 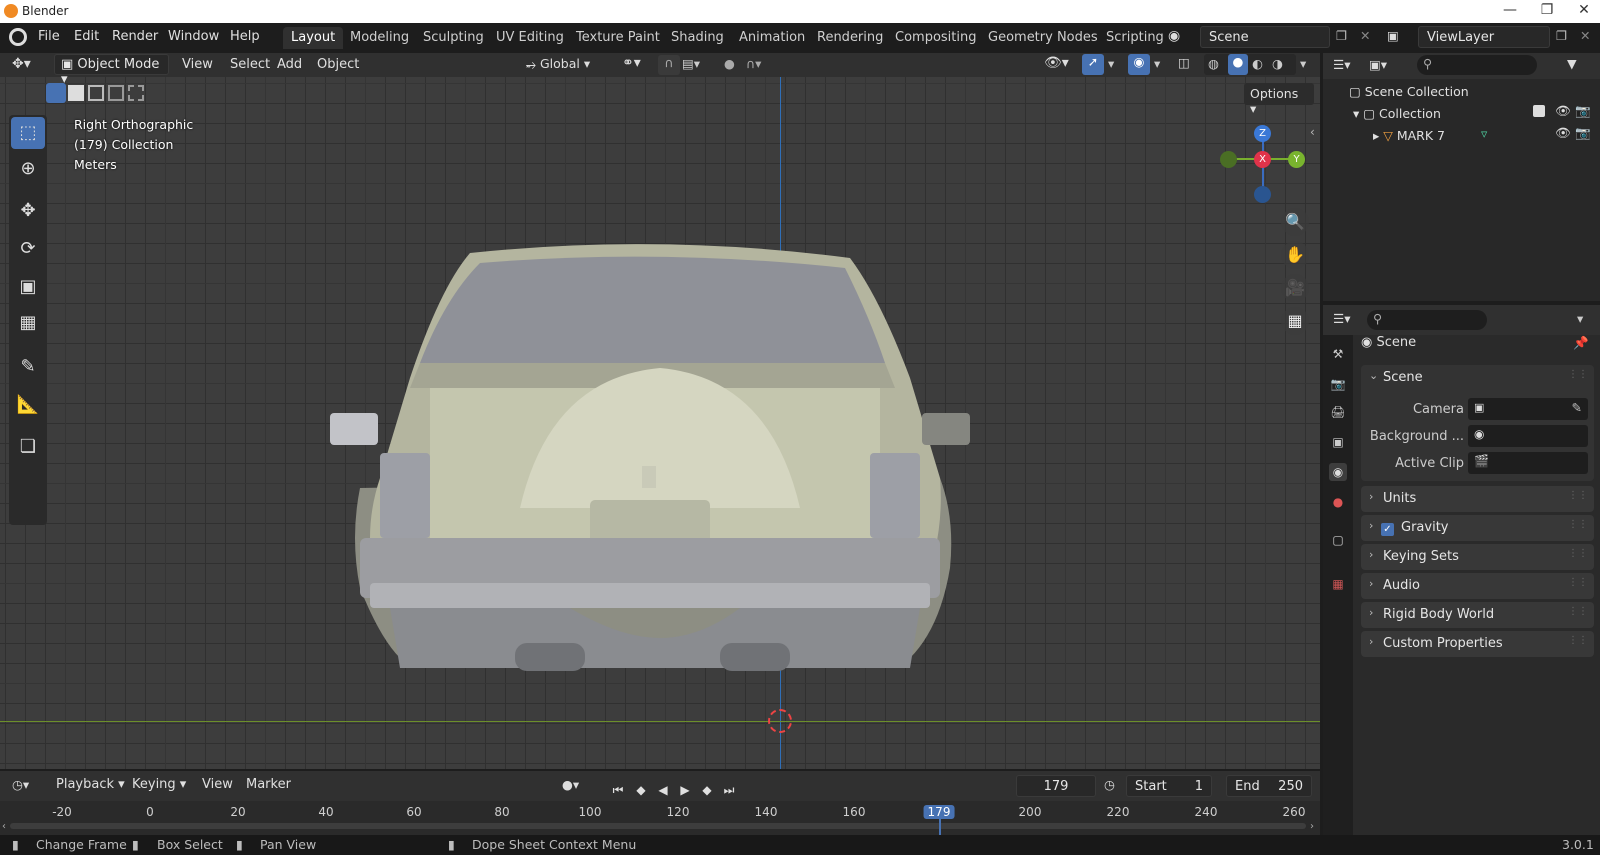 What do you see at coordinates (1528, 463) in the screenshot?
I see `active-clip-field: 🎬` at bounding box center [1528, 463].